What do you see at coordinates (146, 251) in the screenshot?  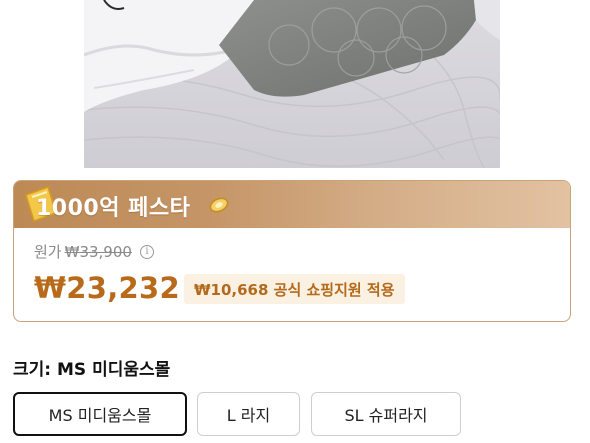 I see `info-icon: i` at bounding box center [146, 251].